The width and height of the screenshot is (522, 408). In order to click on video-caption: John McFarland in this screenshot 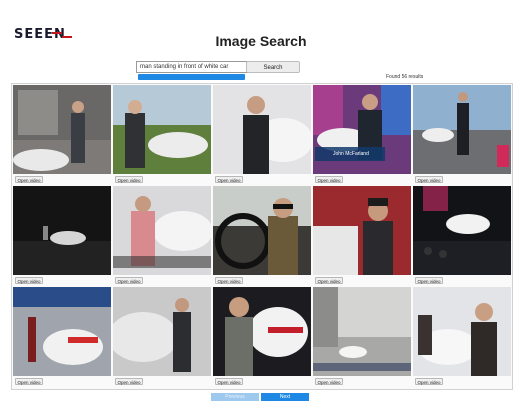, I will do `click(351, 154)`.